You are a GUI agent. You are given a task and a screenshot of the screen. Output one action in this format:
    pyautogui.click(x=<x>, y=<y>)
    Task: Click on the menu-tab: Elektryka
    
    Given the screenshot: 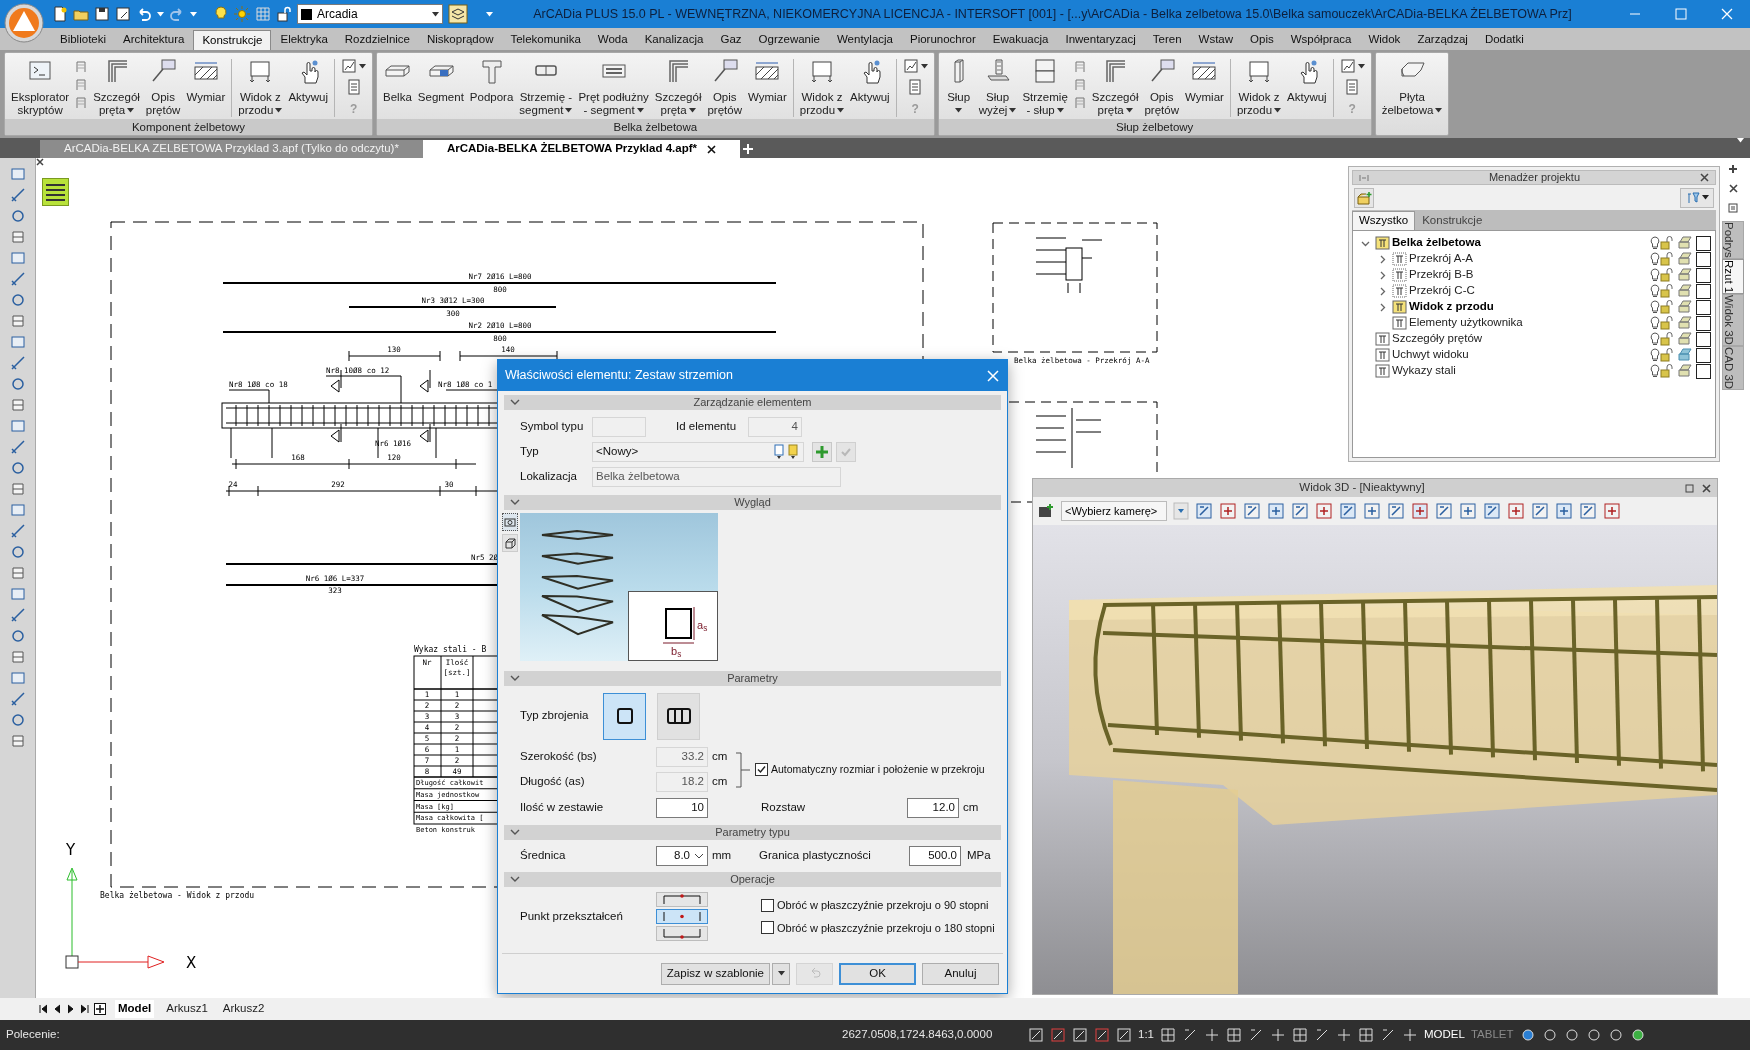 What is the action you would take?
    pyautogui.click(x=304, y=40)
    